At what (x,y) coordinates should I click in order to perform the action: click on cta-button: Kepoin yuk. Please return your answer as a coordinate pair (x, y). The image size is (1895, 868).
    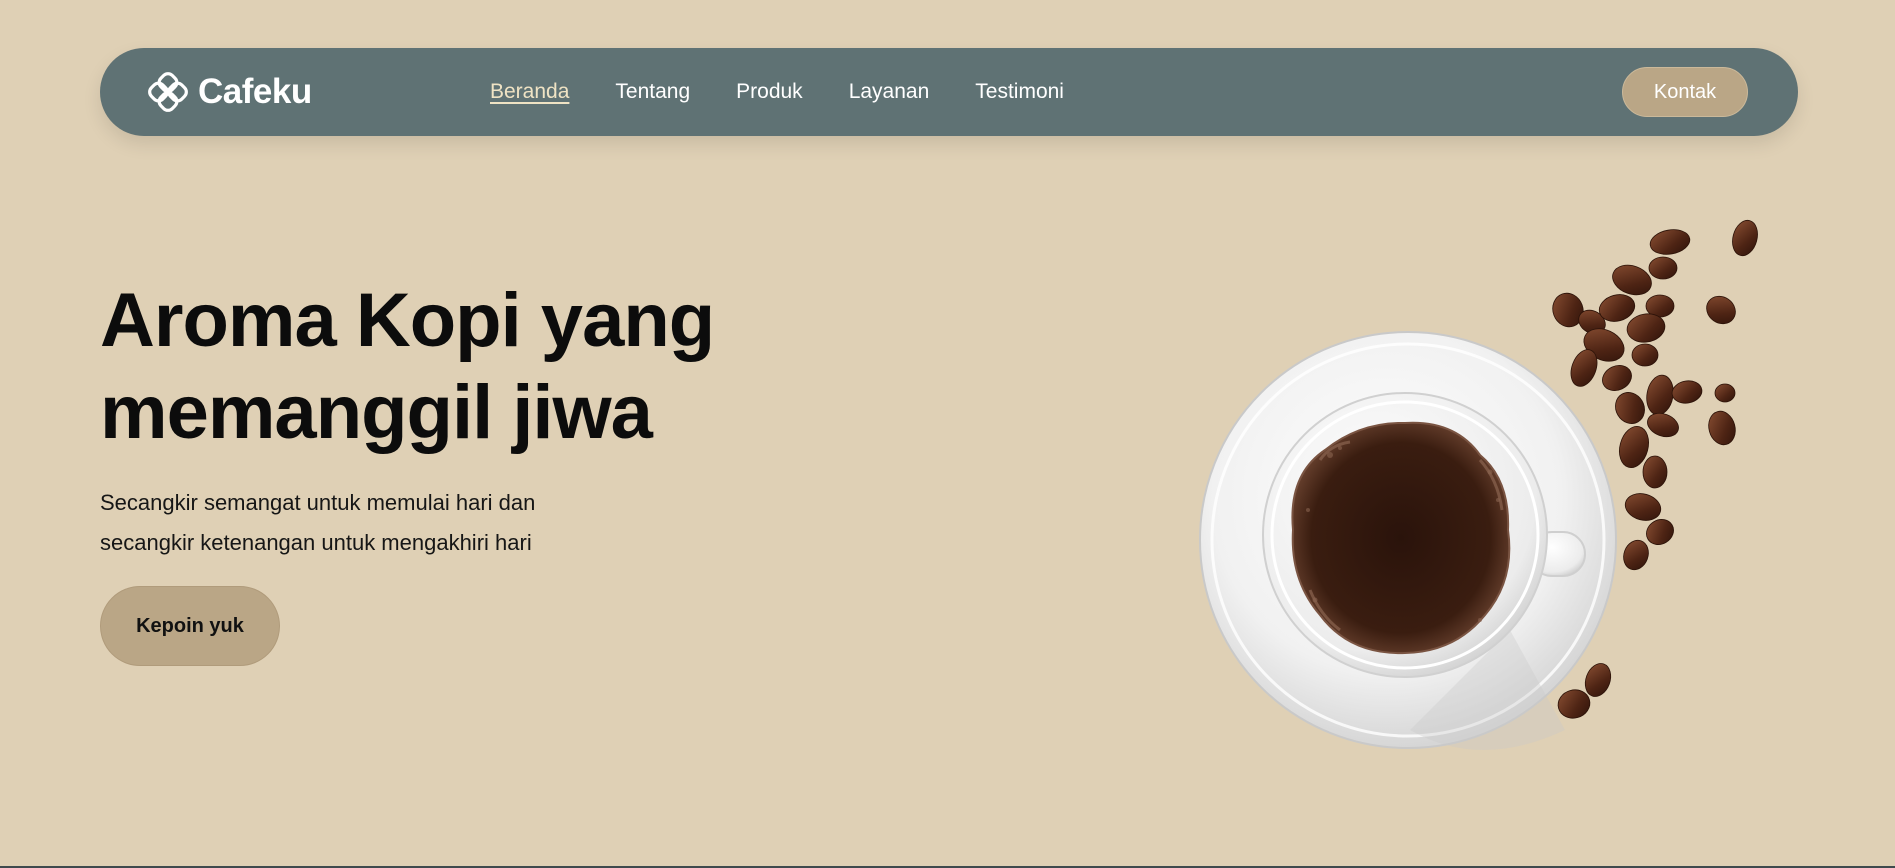
    Looking at the image, I should click on (190, 626).